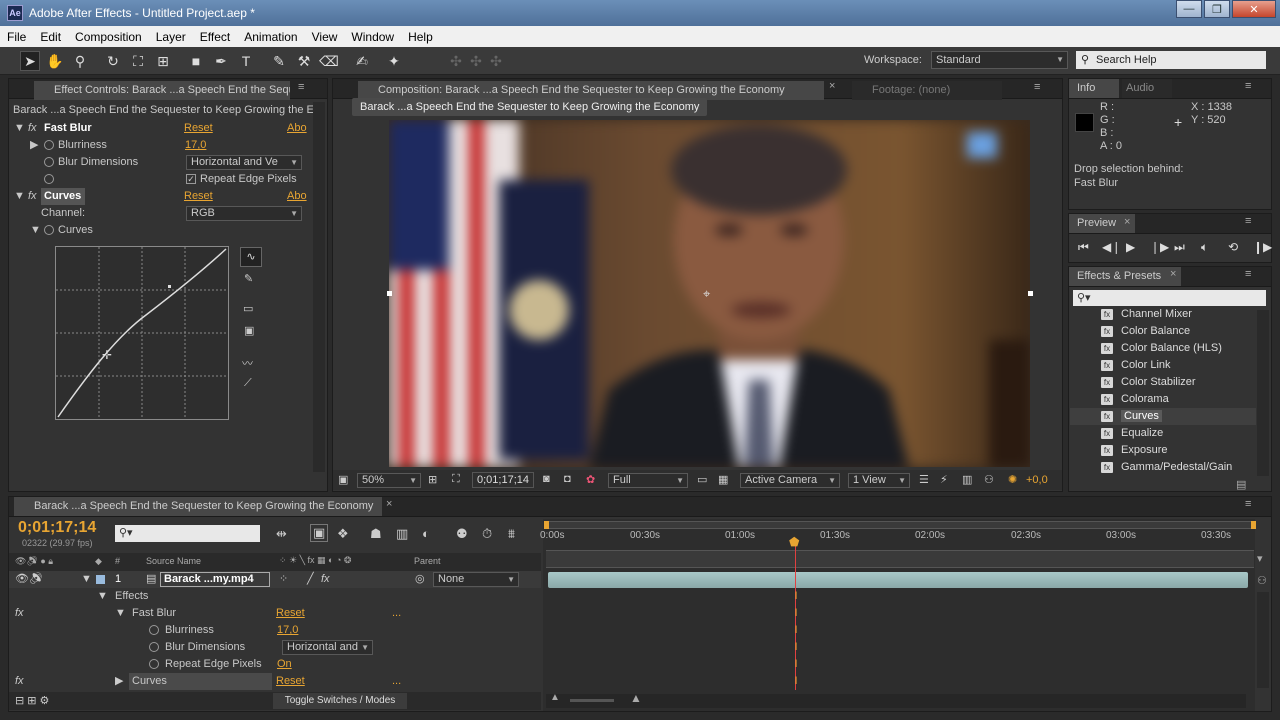 This screenshot has width=1280, height=720. I want to click on blurriness-expand-icon: ▶, so click(34, 145).